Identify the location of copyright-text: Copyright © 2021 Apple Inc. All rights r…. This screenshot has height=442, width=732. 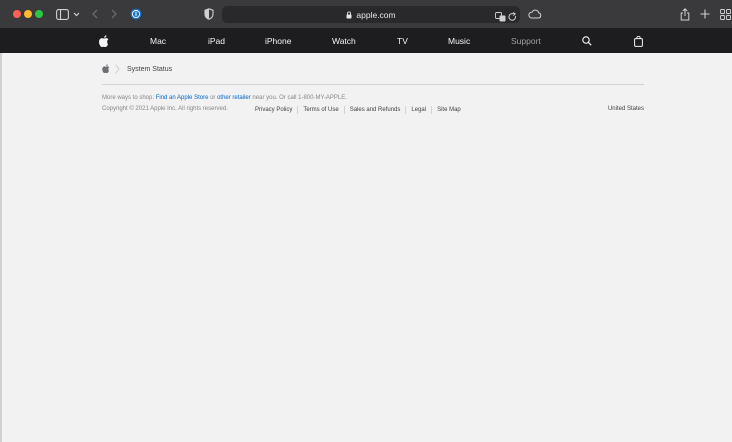
(165, 109).